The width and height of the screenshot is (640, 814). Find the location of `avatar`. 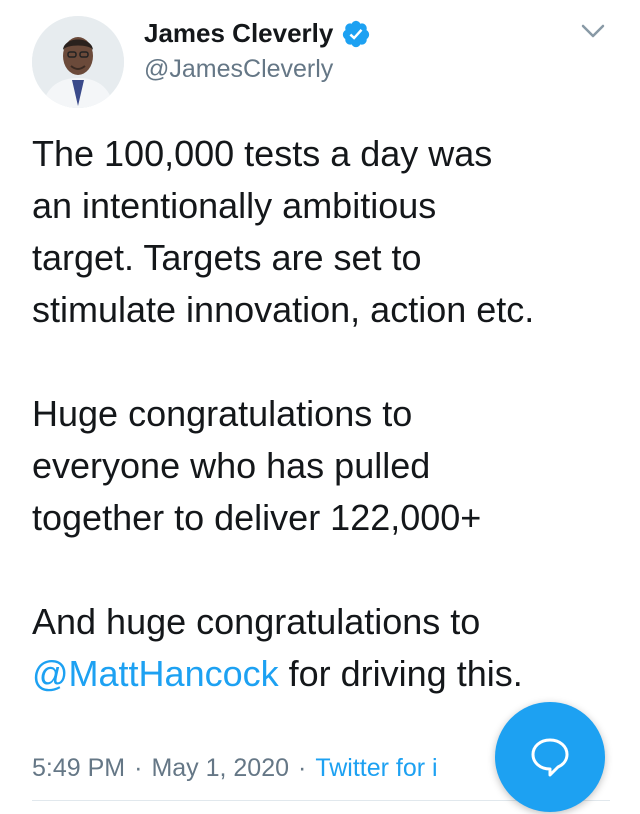

avatar is located at coordinates (78, 62).